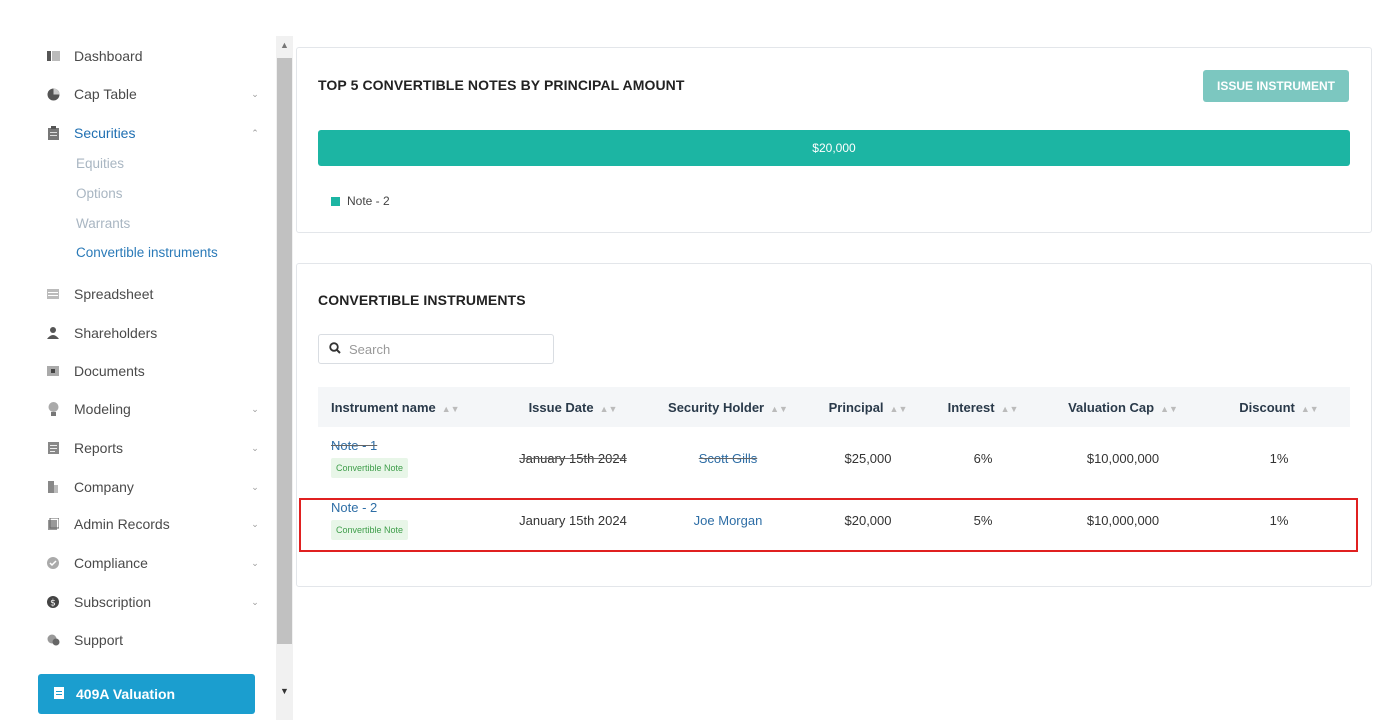  I want to click on sidebar-subitem-equities: Equities, so click(100, 163).